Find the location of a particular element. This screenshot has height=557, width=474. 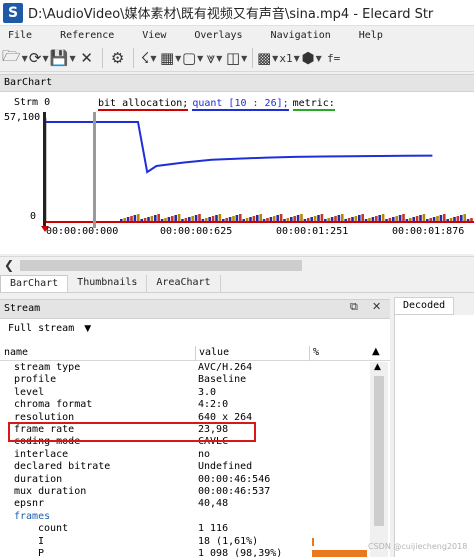

table-row: mux duration 00:00:46:537 is located at coordinates (185, 492).